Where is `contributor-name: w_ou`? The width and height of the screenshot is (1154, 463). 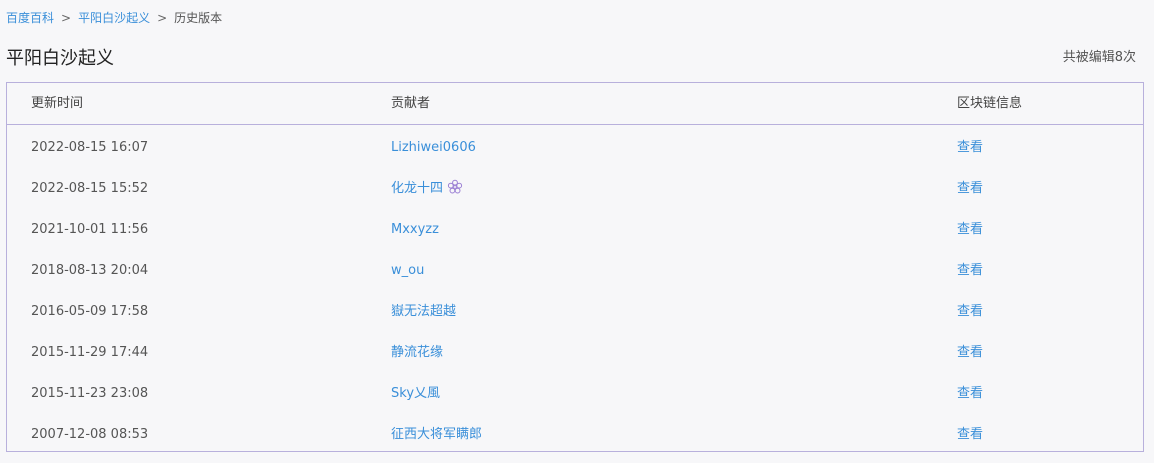 contributor-name: w_ou is located at coordinates (408, 270).